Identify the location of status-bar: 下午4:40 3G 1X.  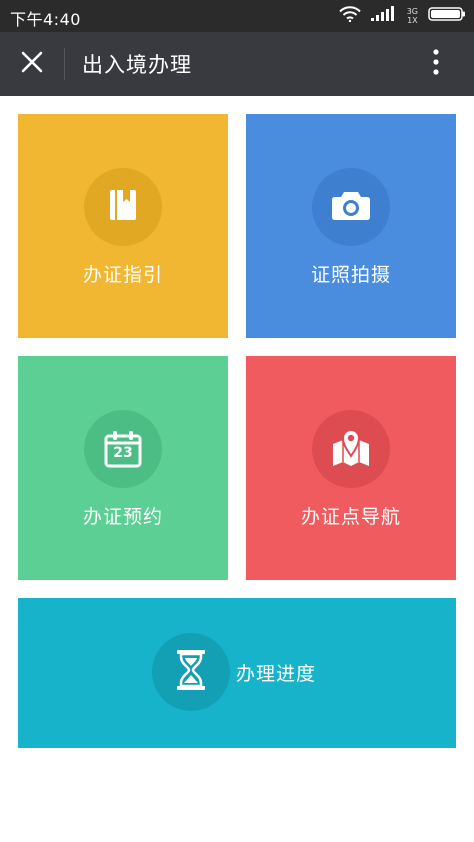
(237, 16).